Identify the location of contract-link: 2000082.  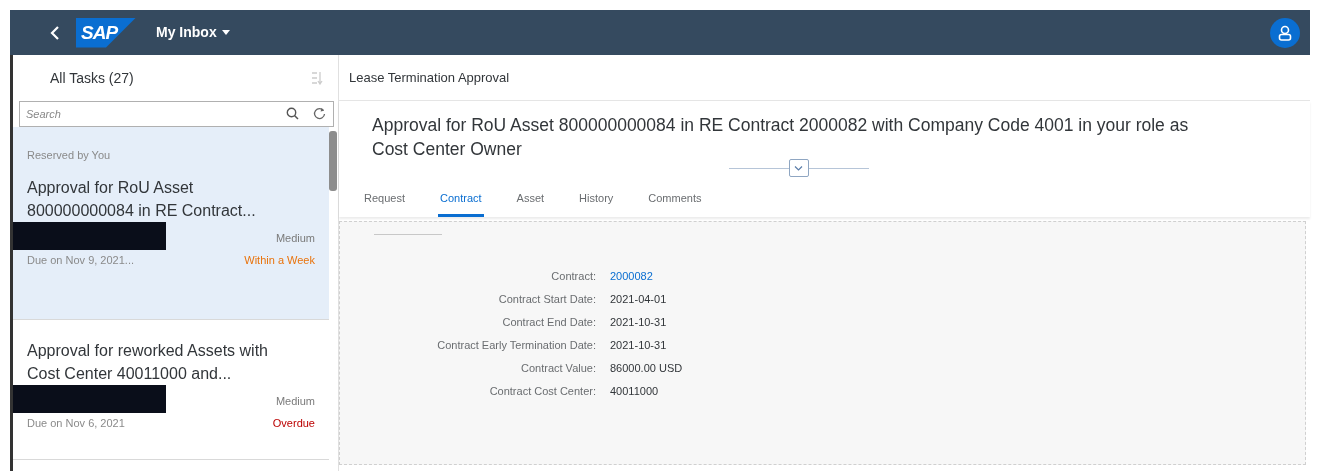
(742, 276).